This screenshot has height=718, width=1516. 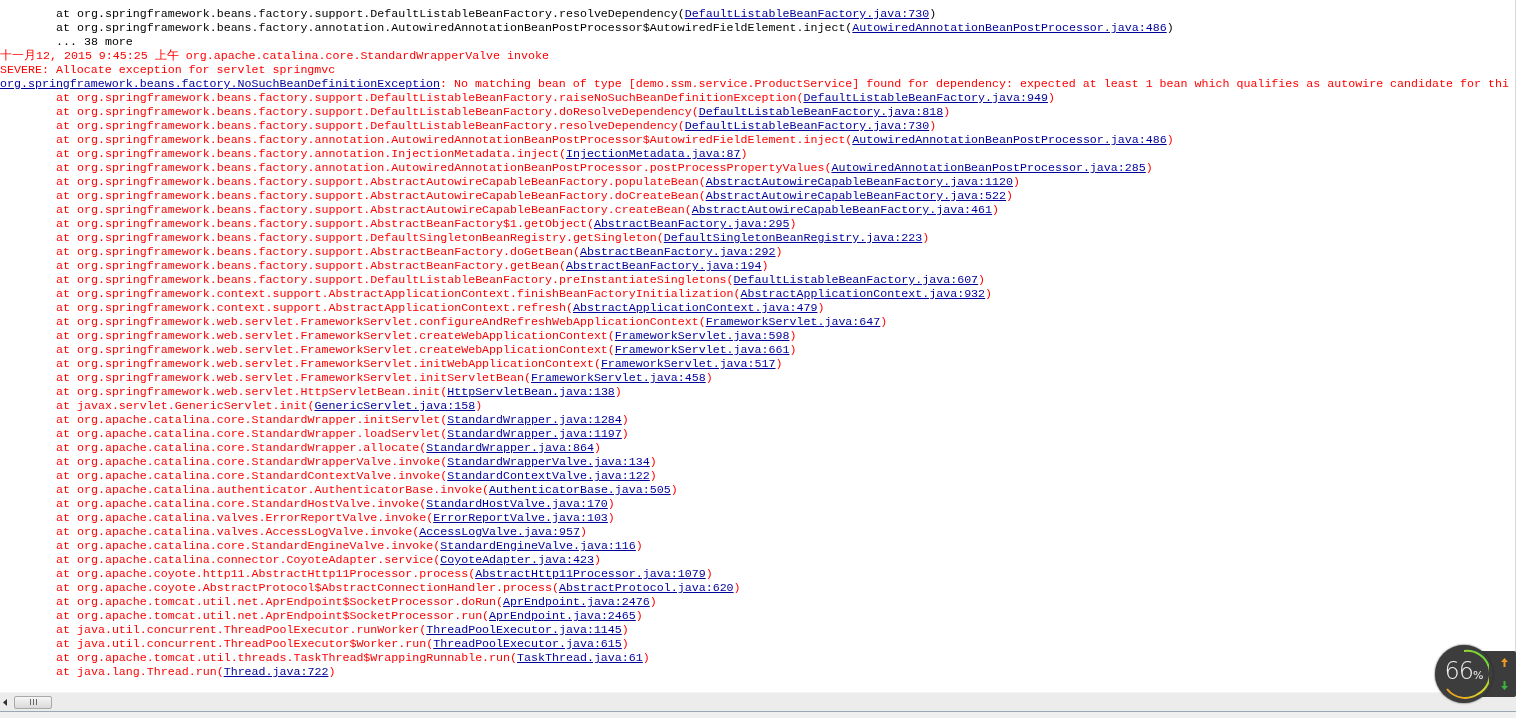 What do you see at coordinates (535, 195) in the screenshot?
I see `stack-trace-line: at org.springframework.beans.factory.support.AbstractAutowireCapableBeanFactory.doCreateBean(AbstractAutowireCapableBeanFactory.java:522)` at bounding box center [535, 195].